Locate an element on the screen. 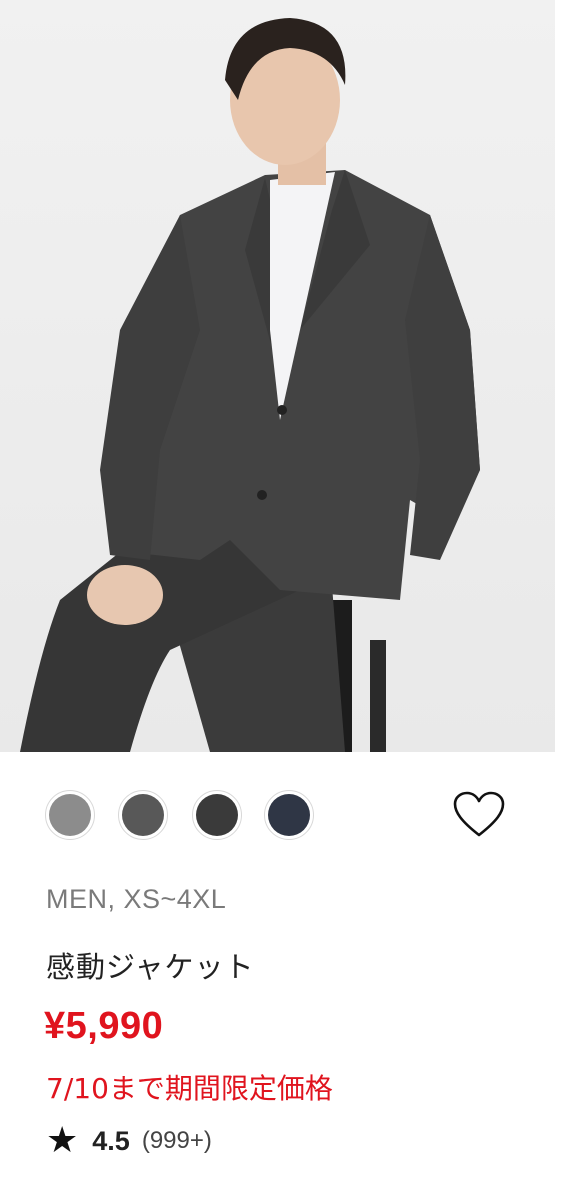 This screenshot has width=569, height=1200. product-price: ¥5,990 is located at coordinates (104, 1026).